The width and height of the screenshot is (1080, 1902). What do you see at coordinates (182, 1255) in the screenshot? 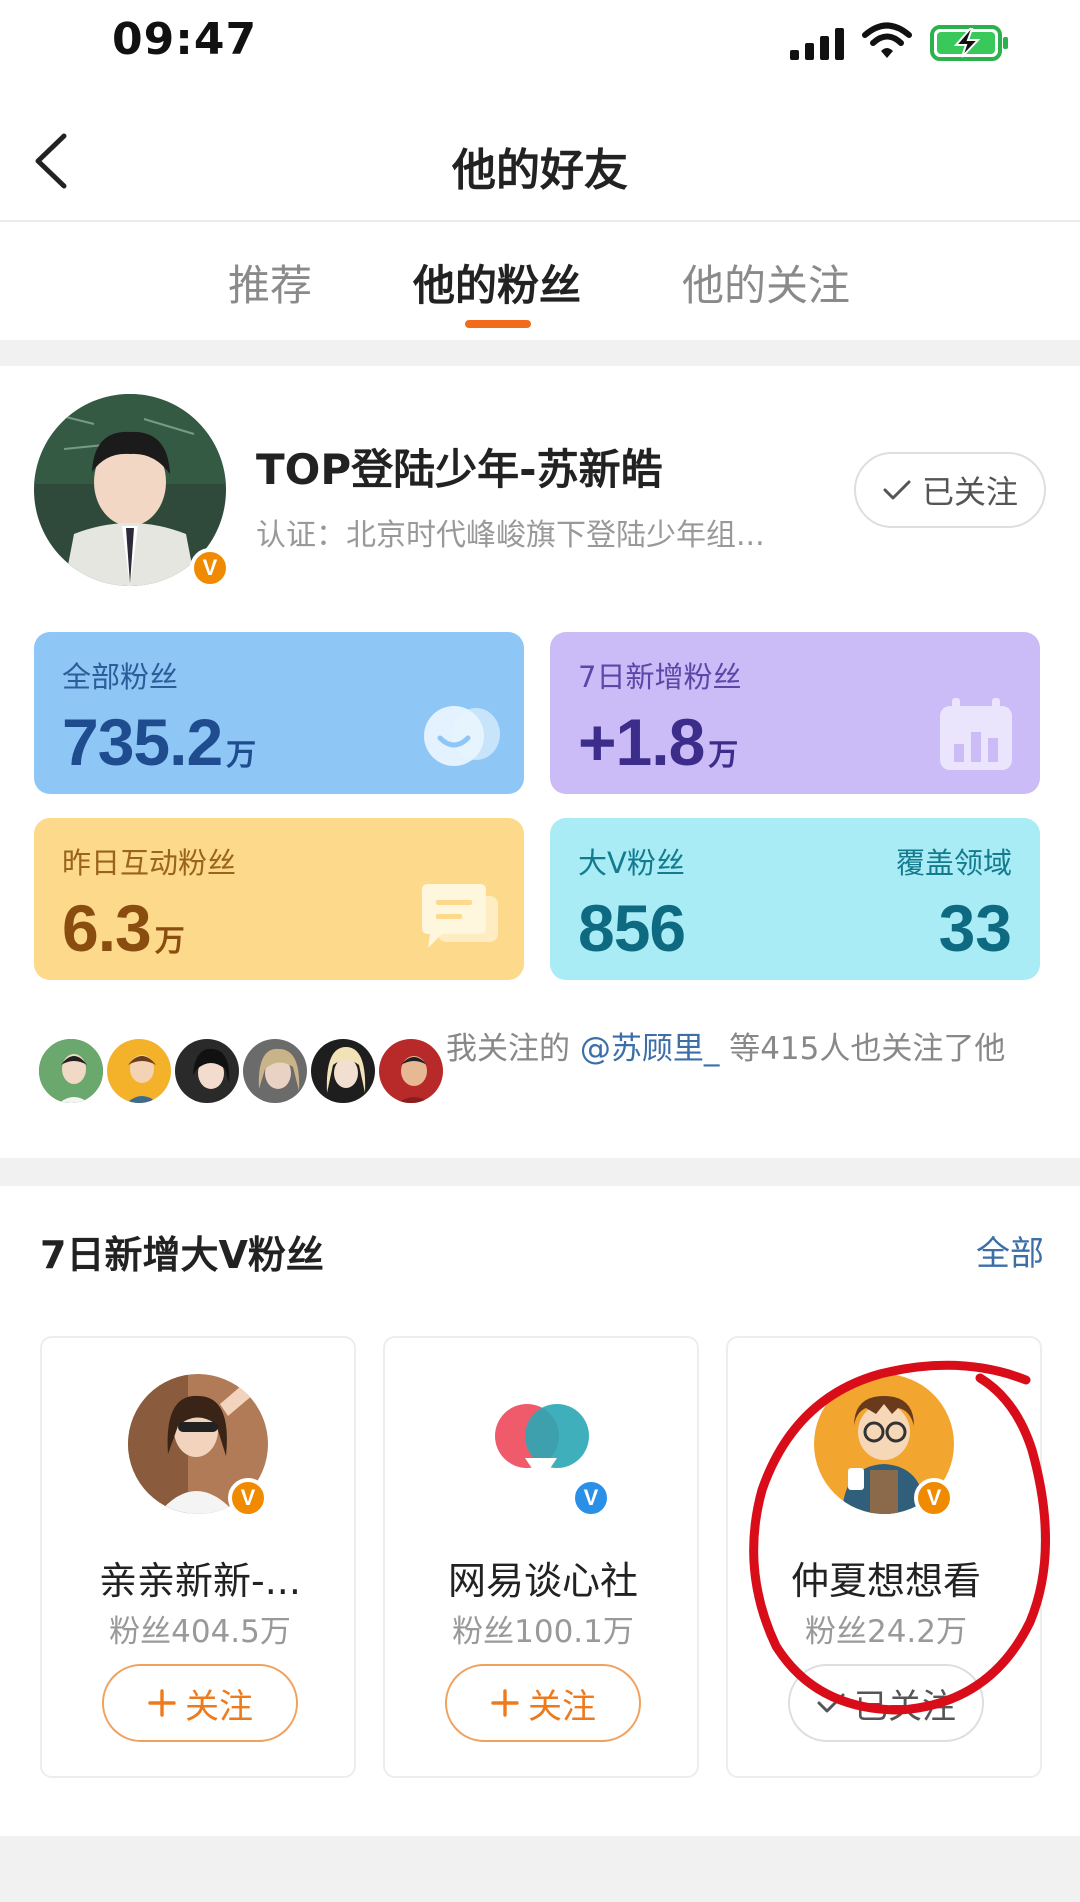
I see `section-title: 7日新增大V粉丝` at bounding box center [182, 1255].